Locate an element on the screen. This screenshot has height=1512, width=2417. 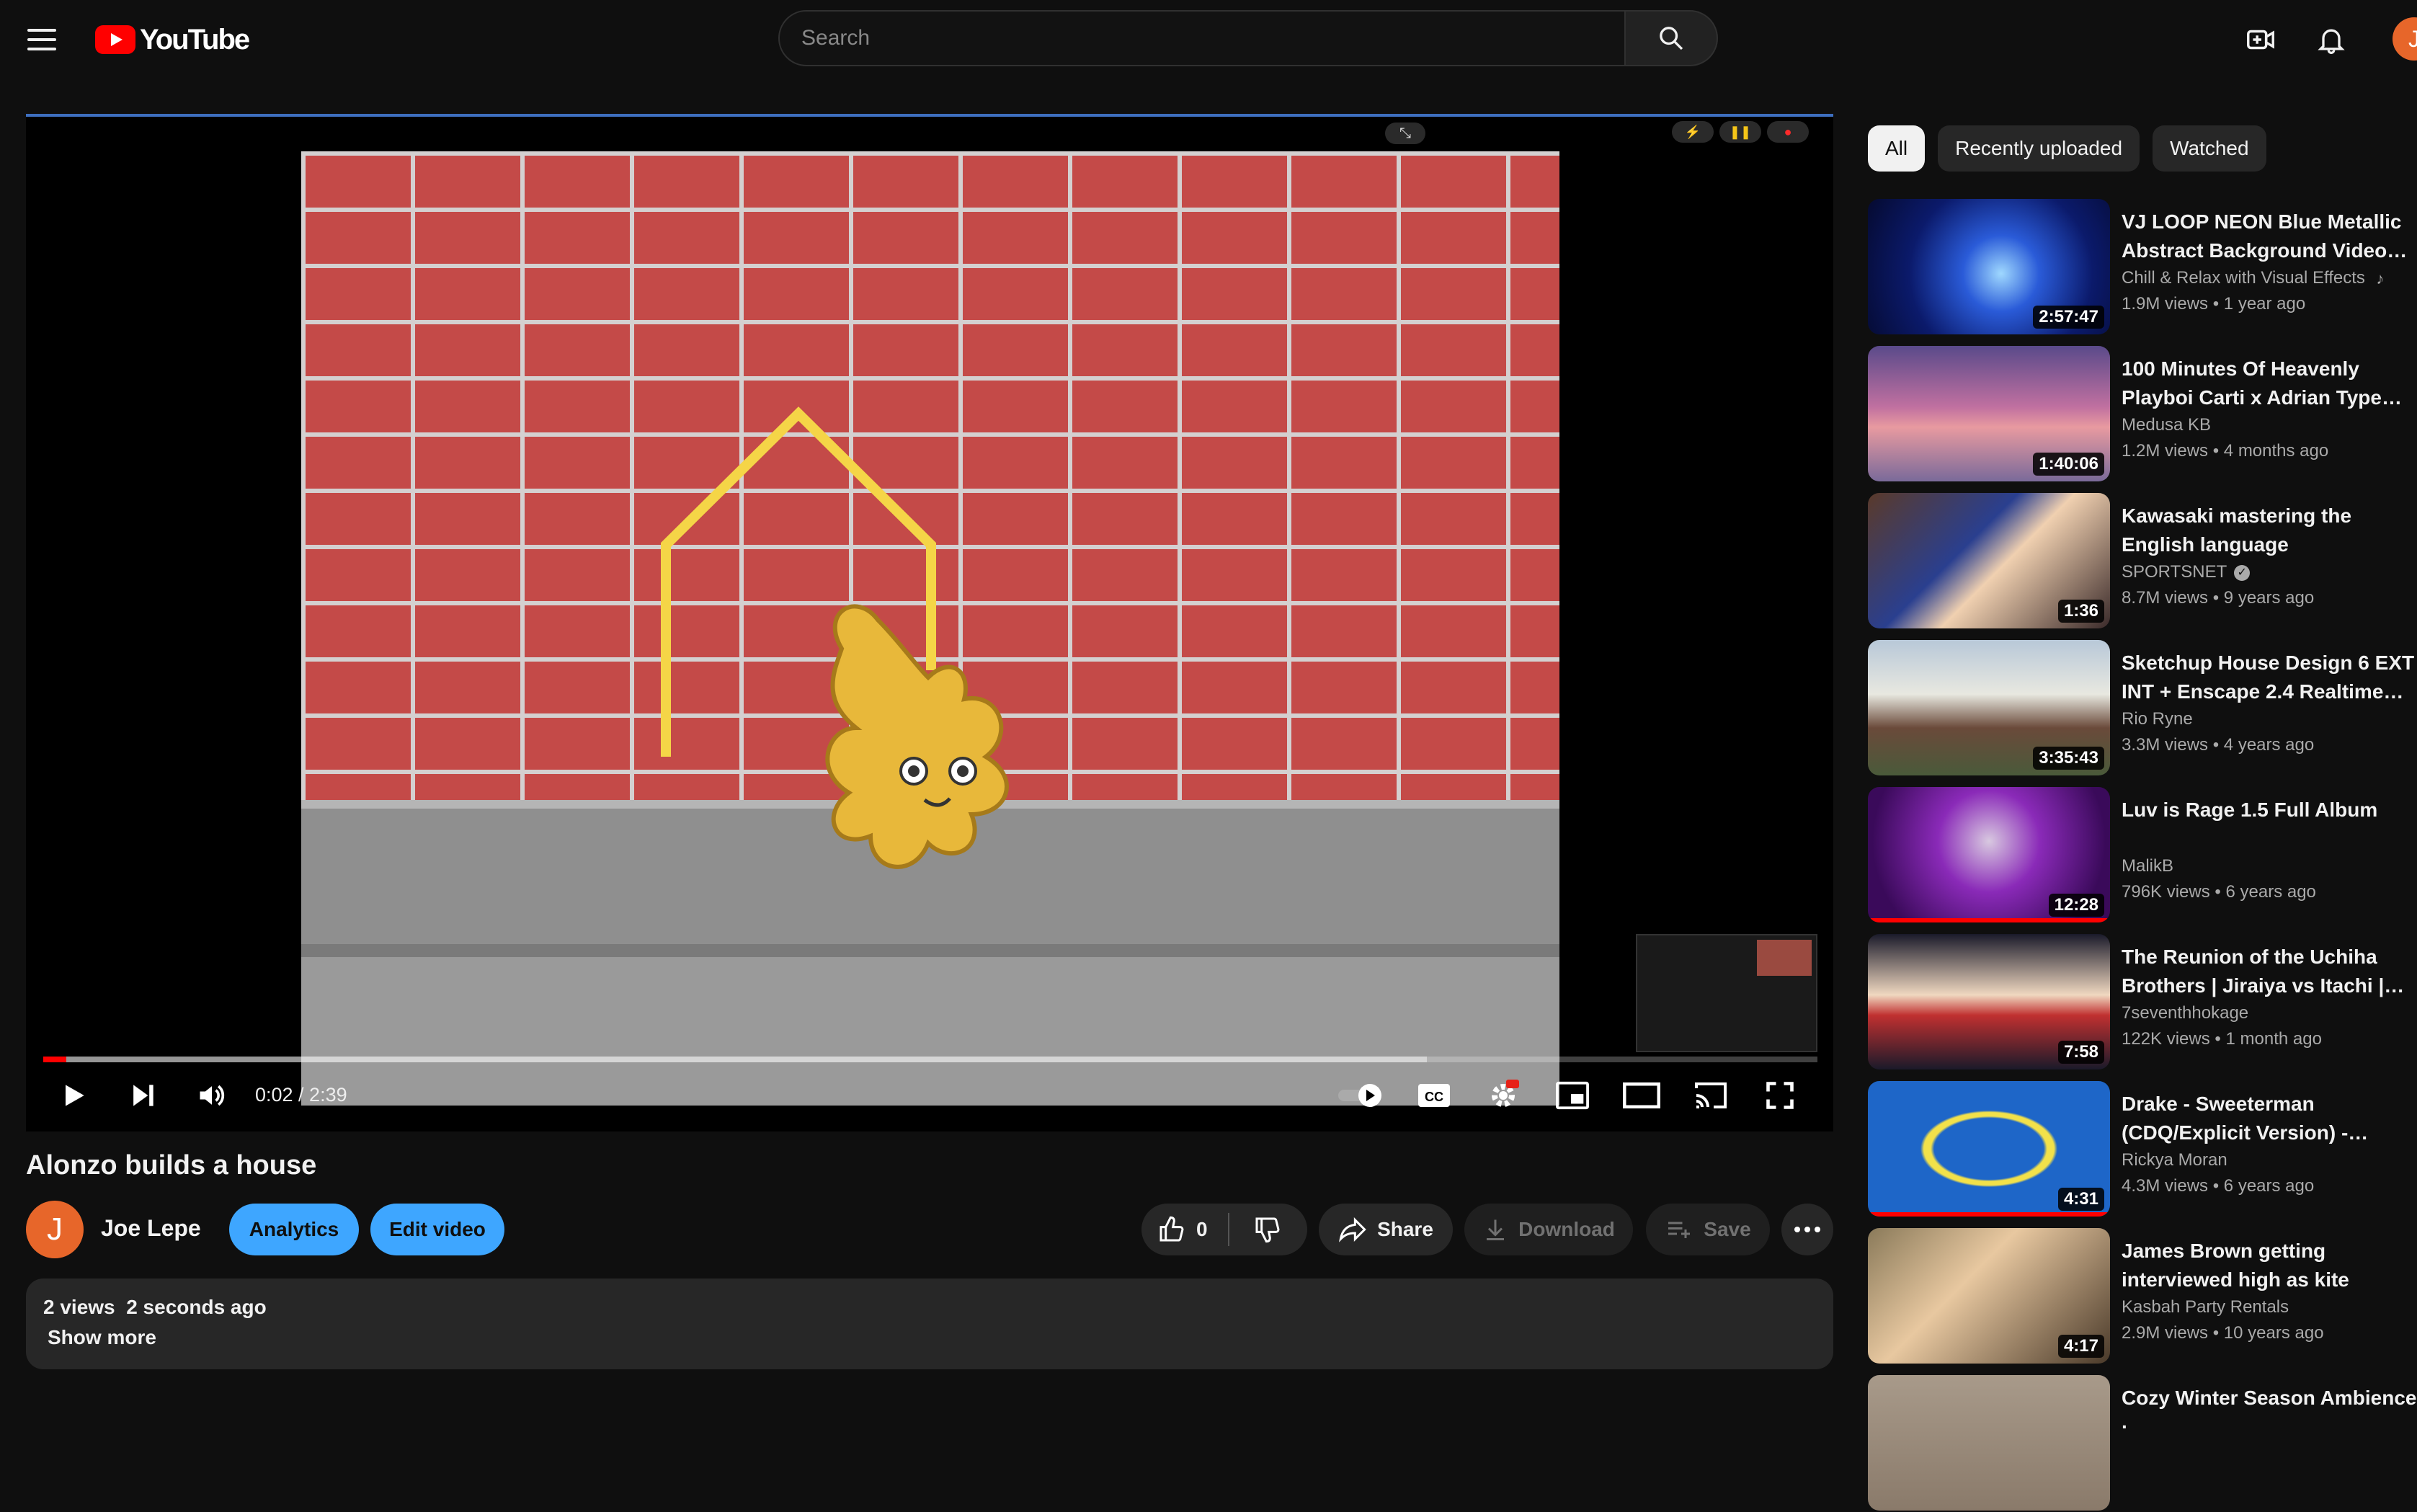
recommendation-thumbnail: 4:17 is located at coordinates (1989, 1296).